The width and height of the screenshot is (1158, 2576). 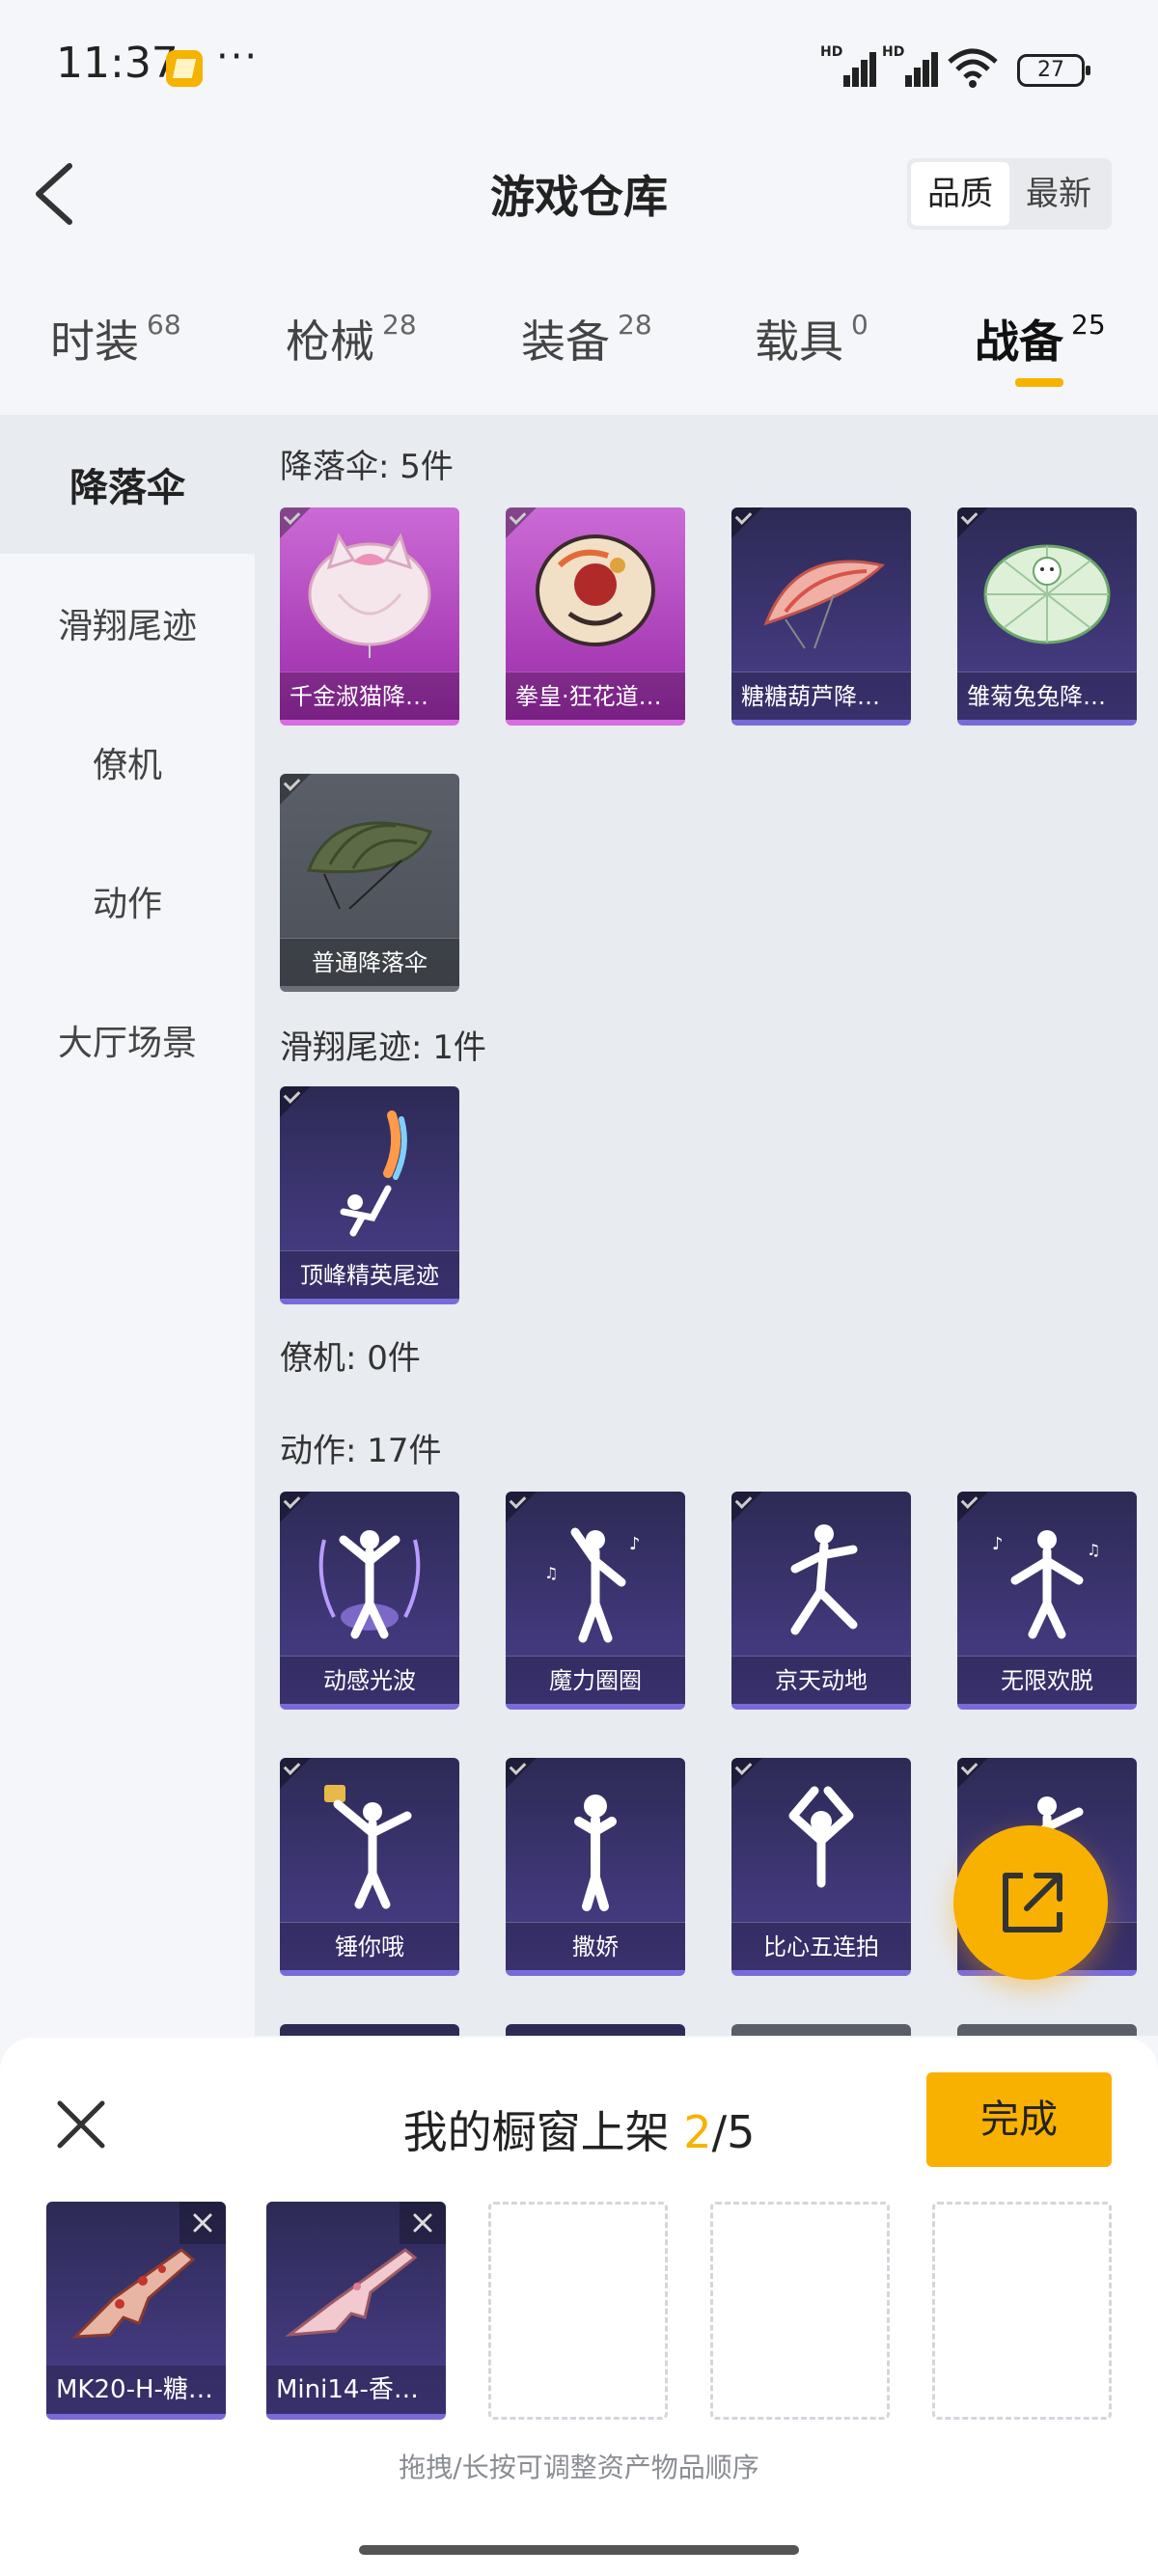 I want to click on action-card: 京天动地, so click(x=821, y=1601).